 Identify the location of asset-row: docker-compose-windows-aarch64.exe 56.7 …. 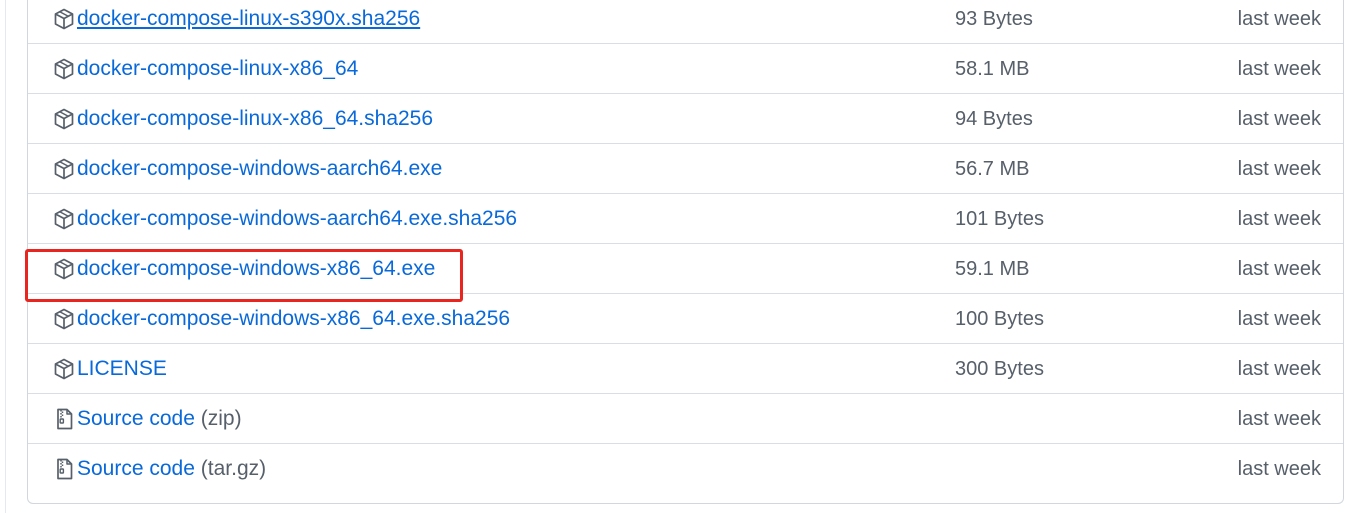
(685, 169).